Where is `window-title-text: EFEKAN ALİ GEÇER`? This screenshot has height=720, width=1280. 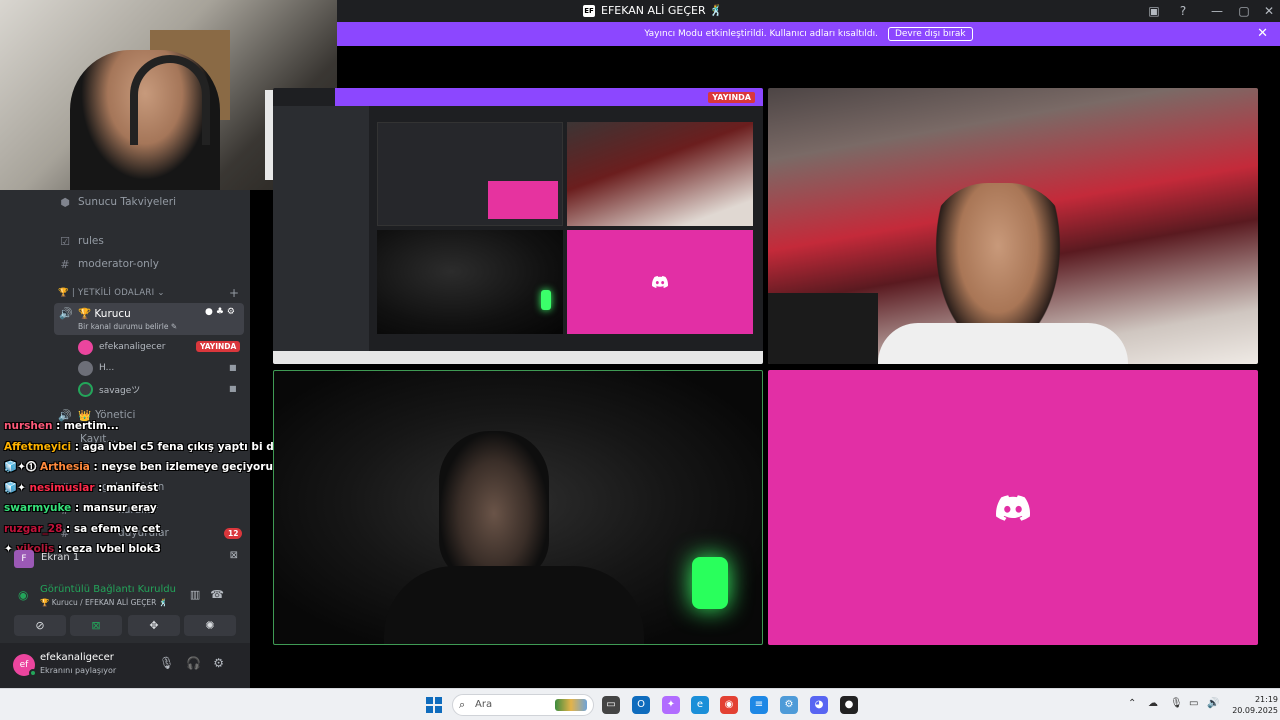 window-title-text: EFEKAN ALİ GEÇER is located at coordinates (653, 10).